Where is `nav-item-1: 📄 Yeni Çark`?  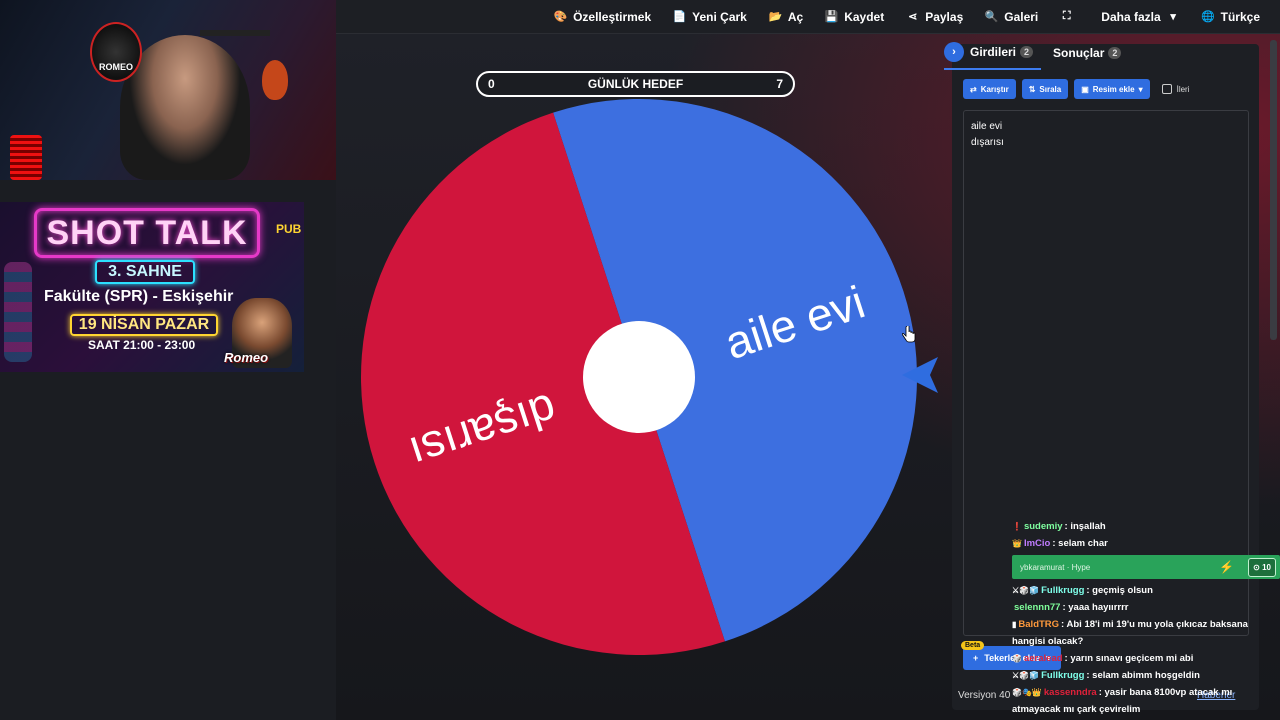
nav-item-1: 📄 Yeni Çark is located at coordinates (710, 17).